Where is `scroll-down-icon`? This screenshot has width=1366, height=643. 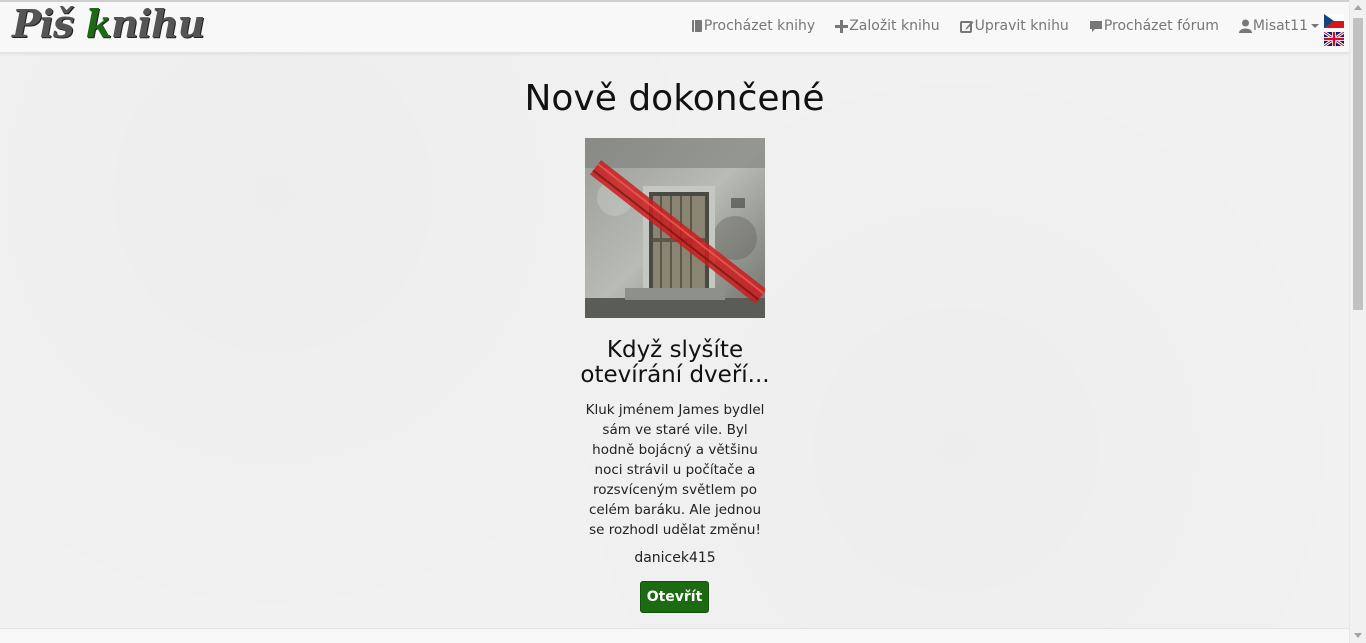
scroll-down-icon is located at coordinates (1358, 635).